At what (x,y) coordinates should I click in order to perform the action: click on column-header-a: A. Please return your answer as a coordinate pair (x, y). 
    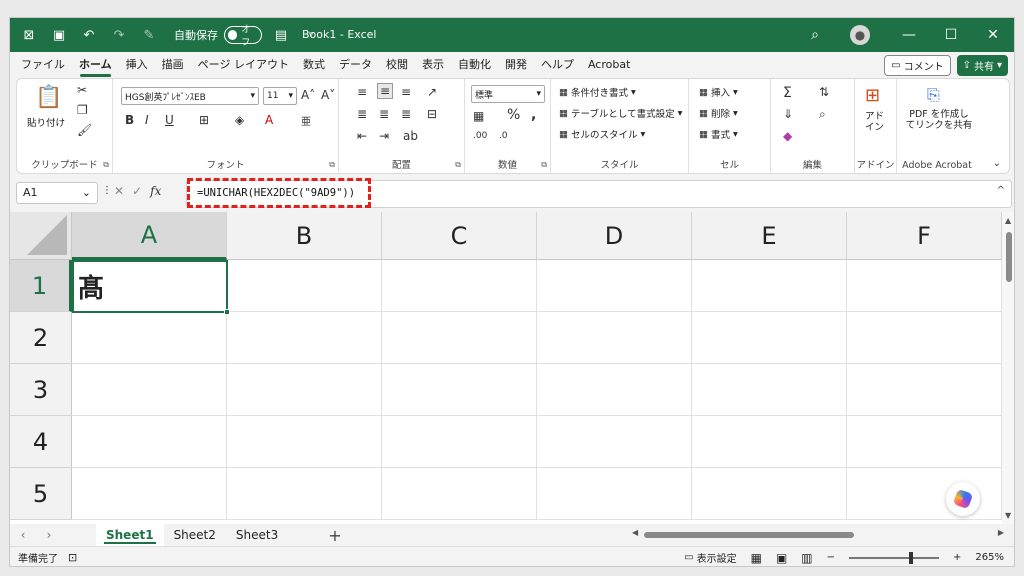
    Looking at the image, I should click on (149, 236).